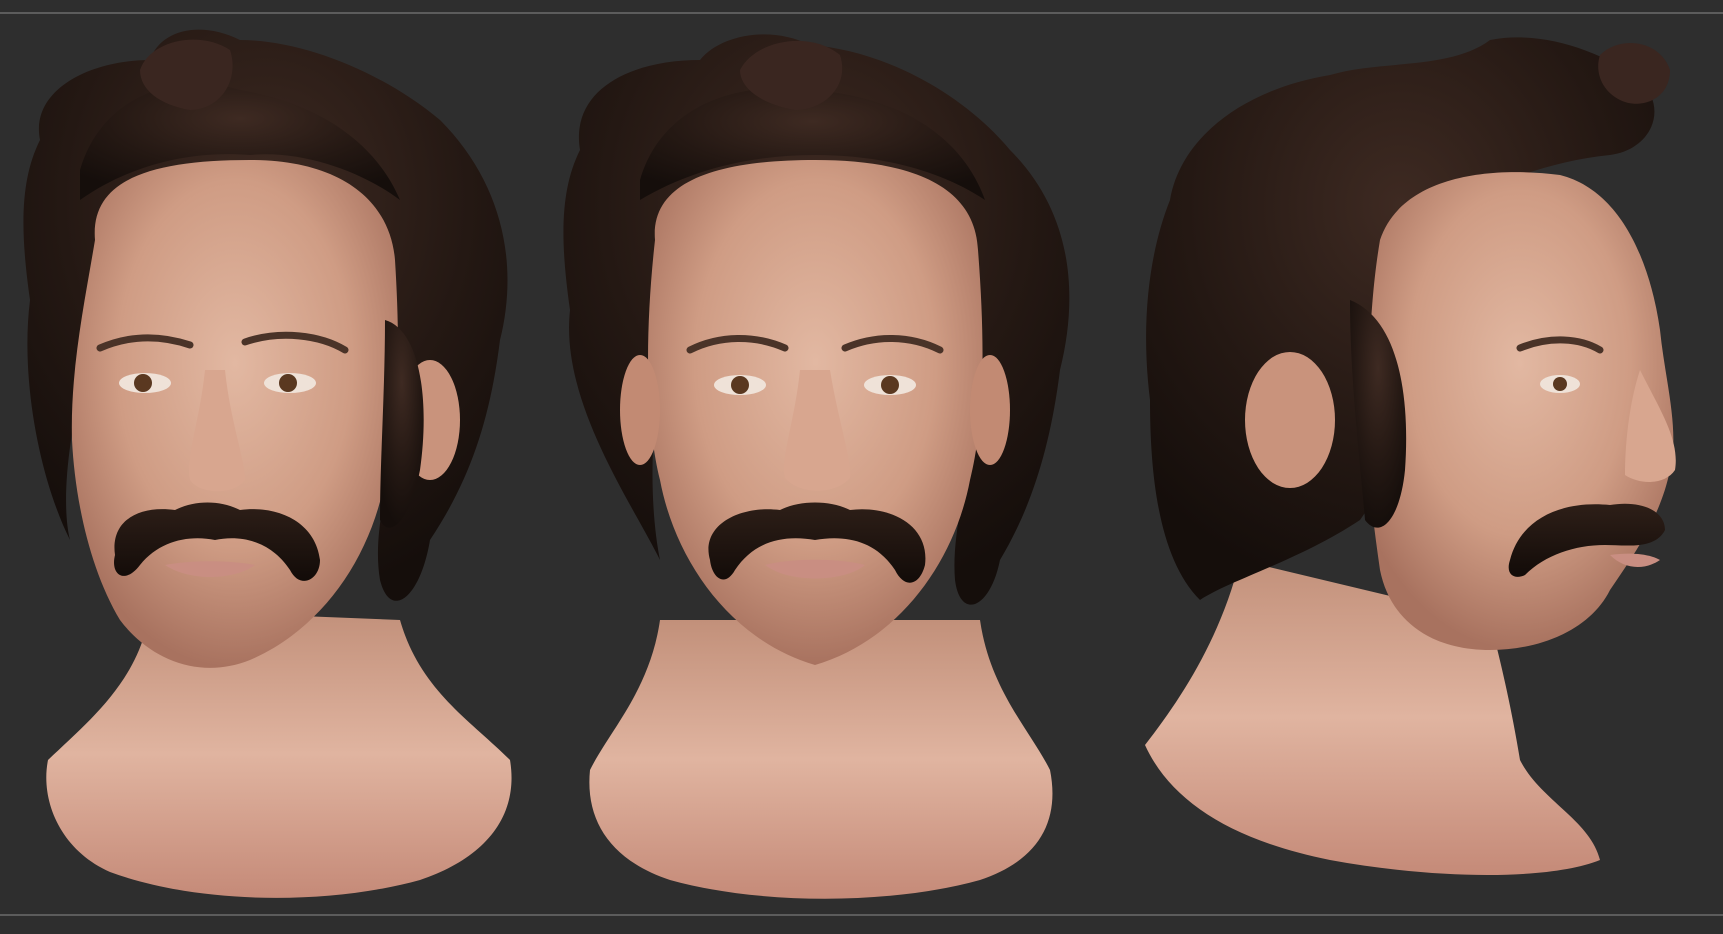  What do you see at coordinates (1290, 420) in the screenshot?
I see `ear` at bounding box center [1290, 420].